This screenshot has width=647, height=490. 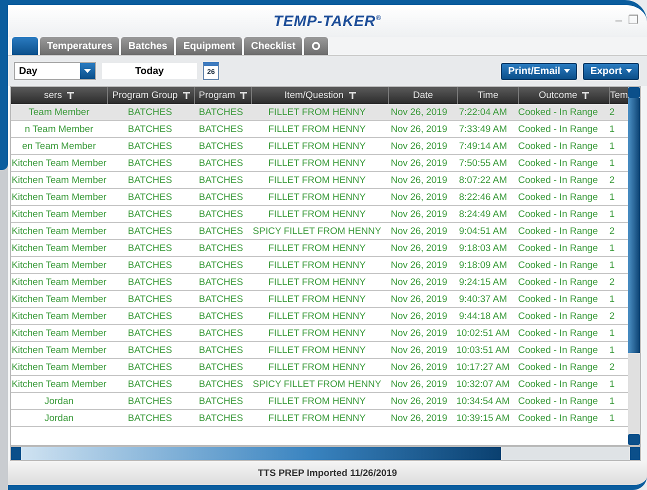 I want to click on table-cell-text: 10:32:07 AM, so click(x=483, y=385).